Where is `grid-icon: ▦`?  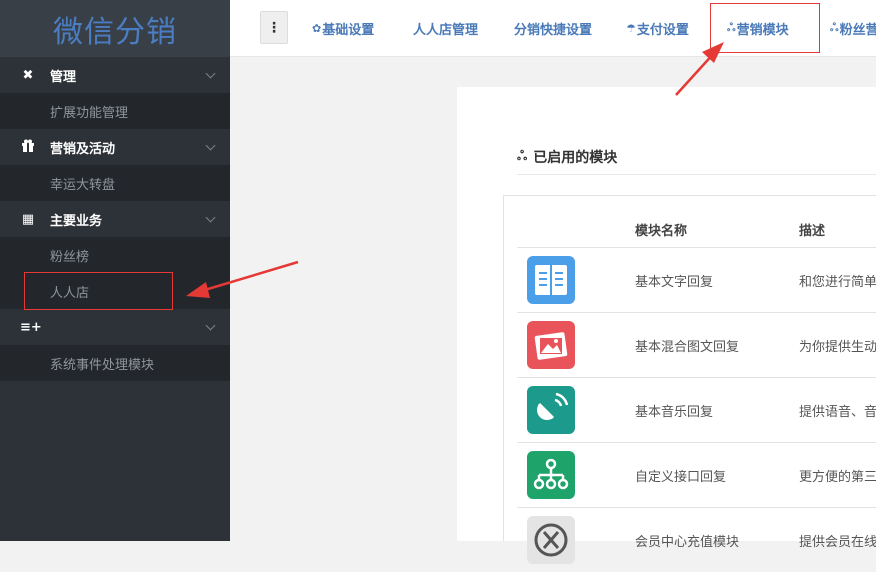
grid-icon: ▦ is located at coordinates (28, 219).